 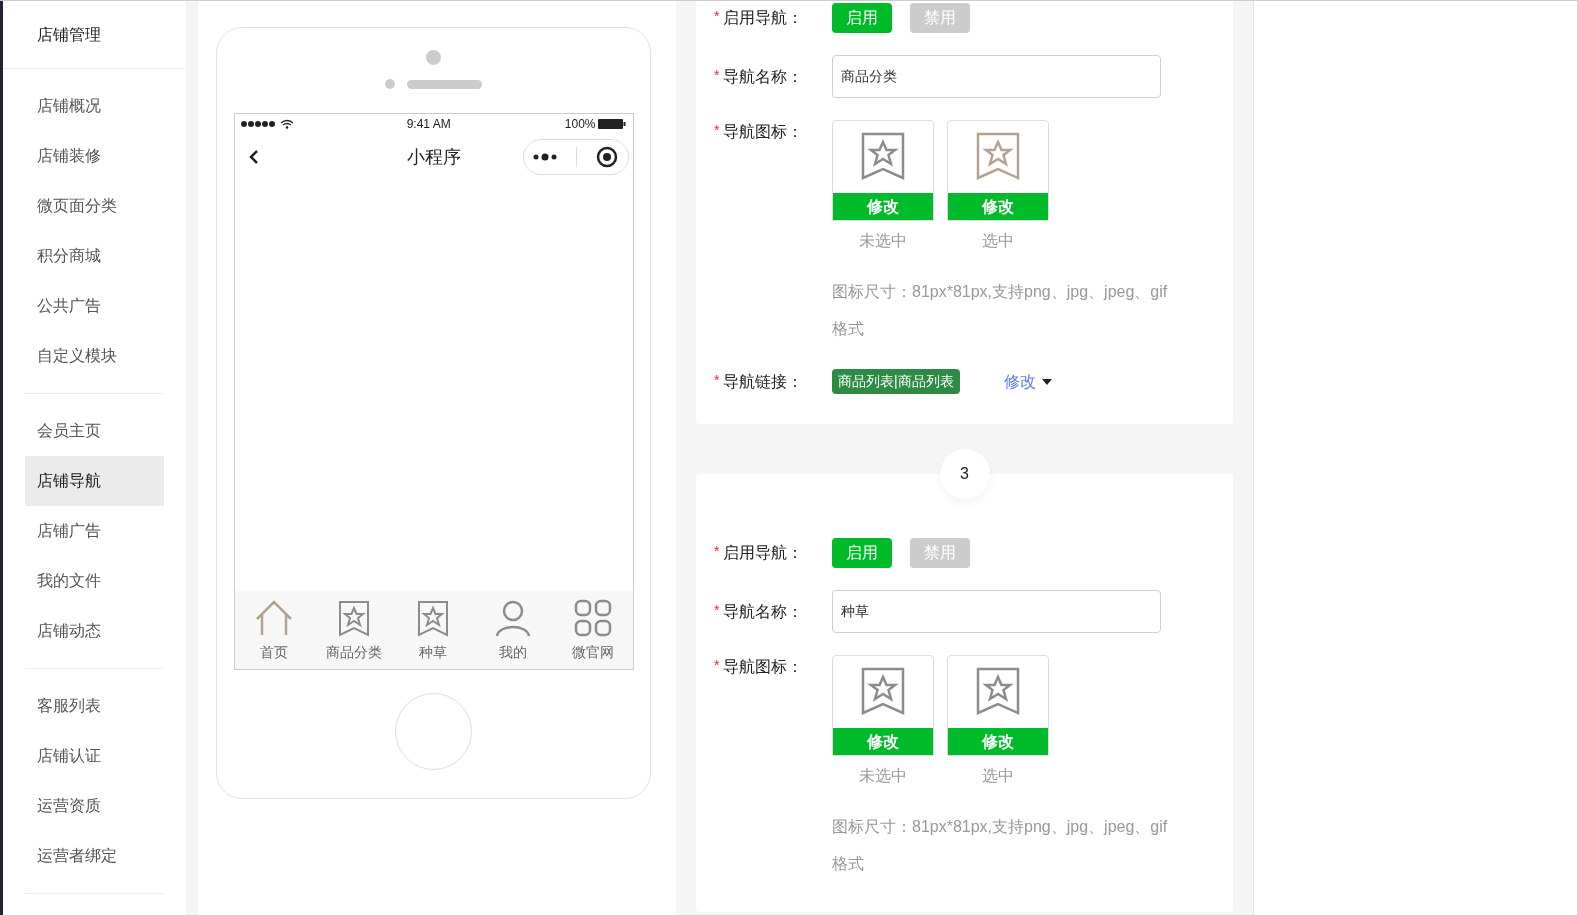 What do you see at coordinates (266, 124) in the screenshot?
I see `signal-wifi-icon` at bounding box center [266, 124].